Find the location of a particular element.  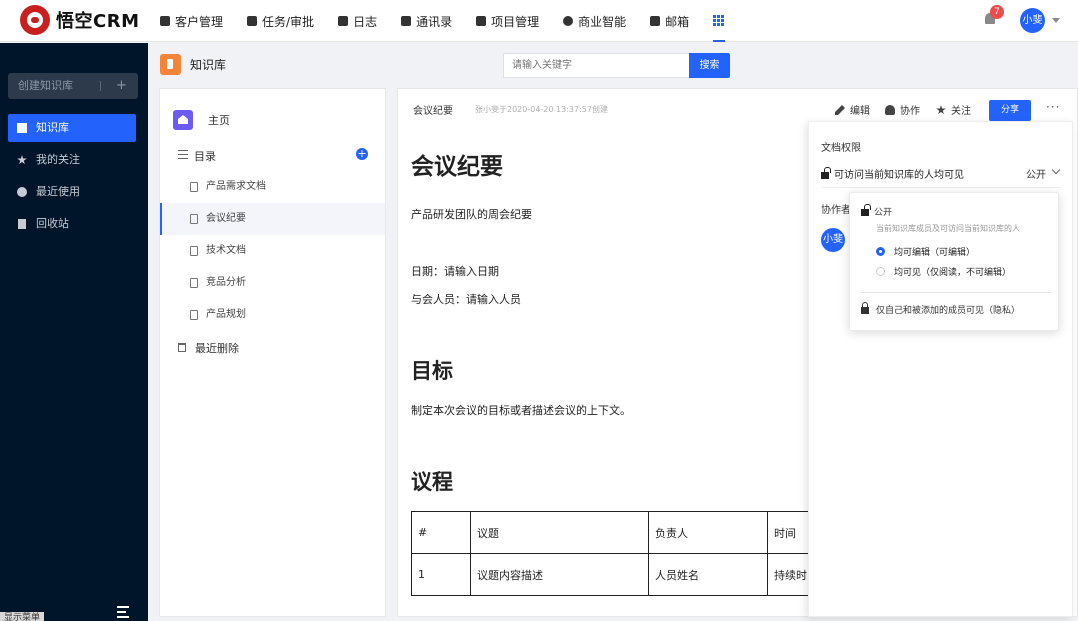

search-button: 搜索 is located at coordinates (709, 65).